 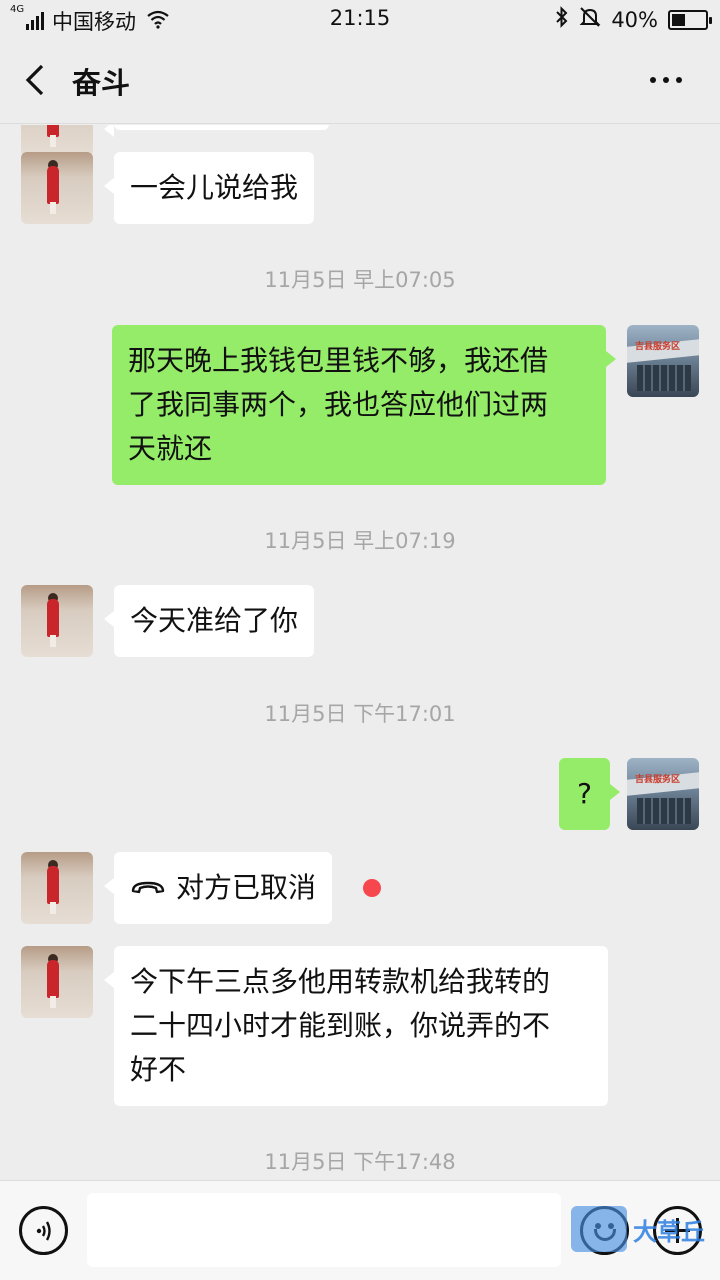 What do you see at coordinates (589, 794) in the screenshot?
I see `message-bubble-outgoing: ?` at bounding box center [589, 794].